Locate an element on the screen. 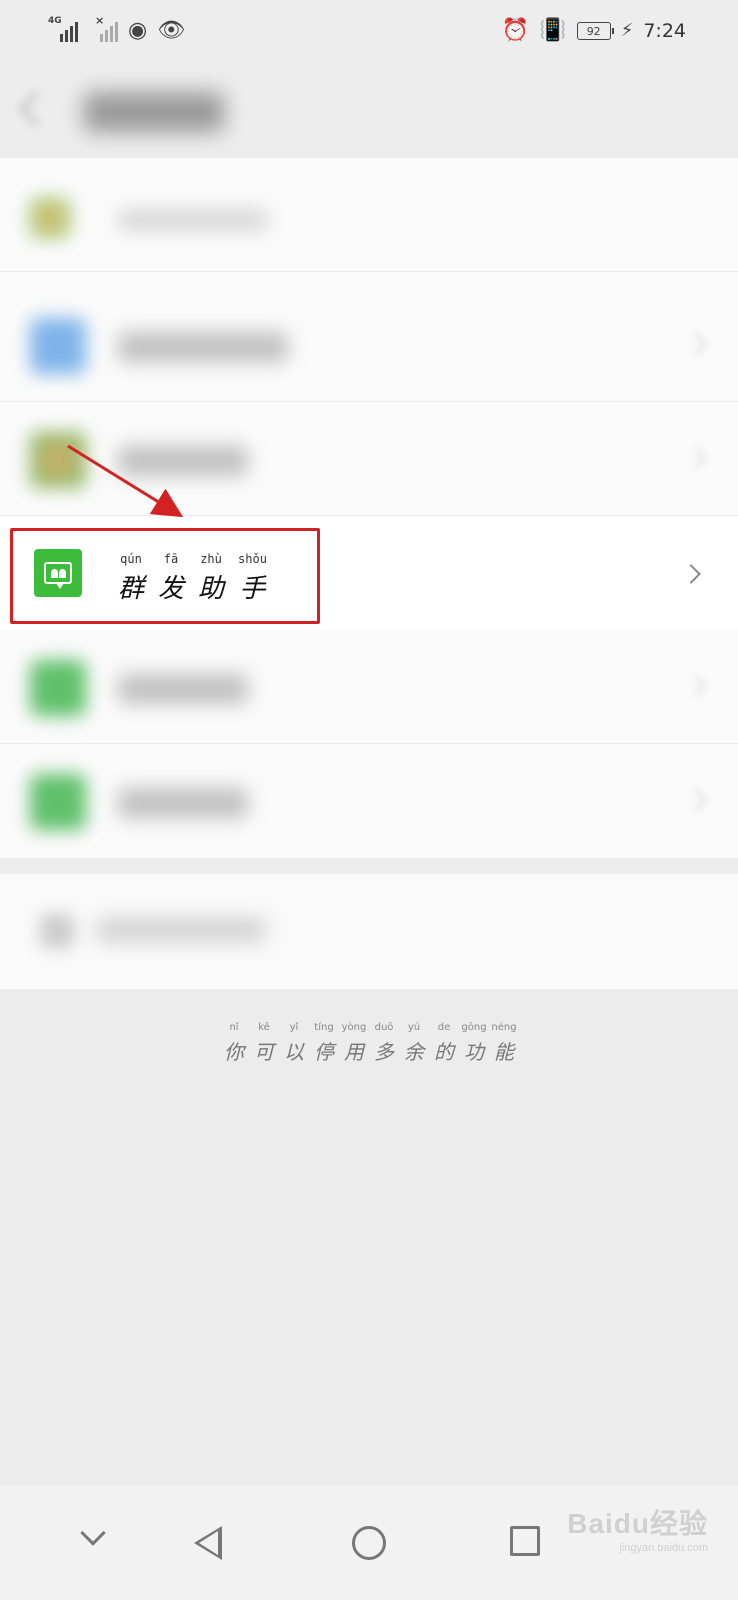 This screenshot has width=738, height=1600. settings-icon-blurred is located at coordinates (57, 931).